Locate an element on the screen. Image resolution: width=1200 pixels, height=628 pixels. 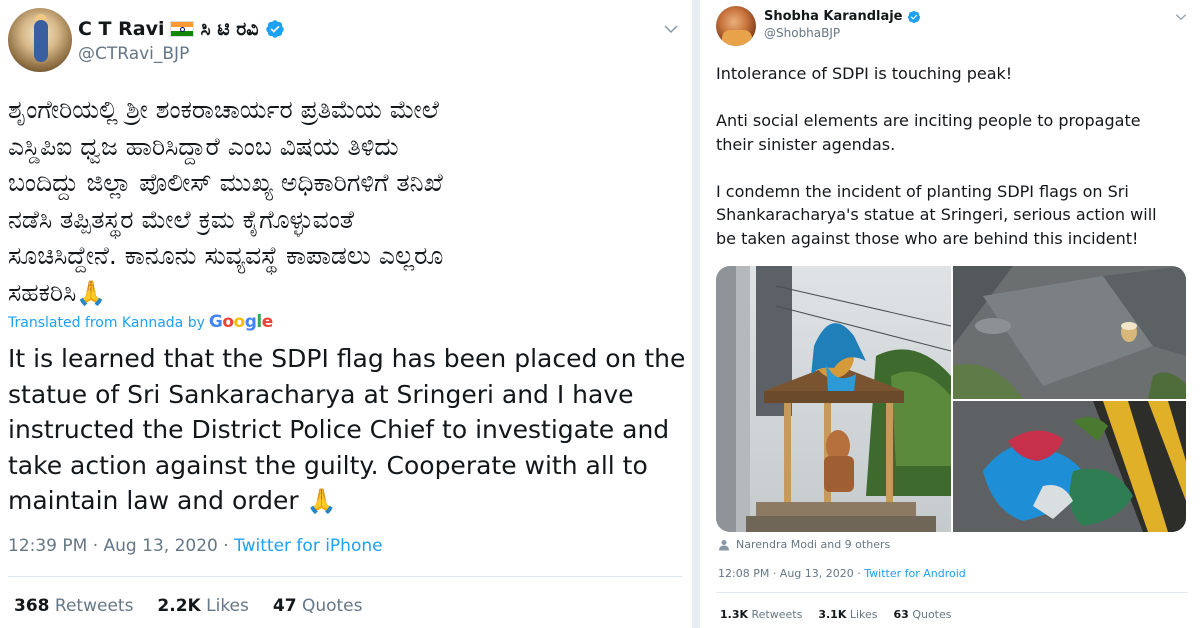
quotes-stat: 63 Quotes is located at coordinates (923, 614).